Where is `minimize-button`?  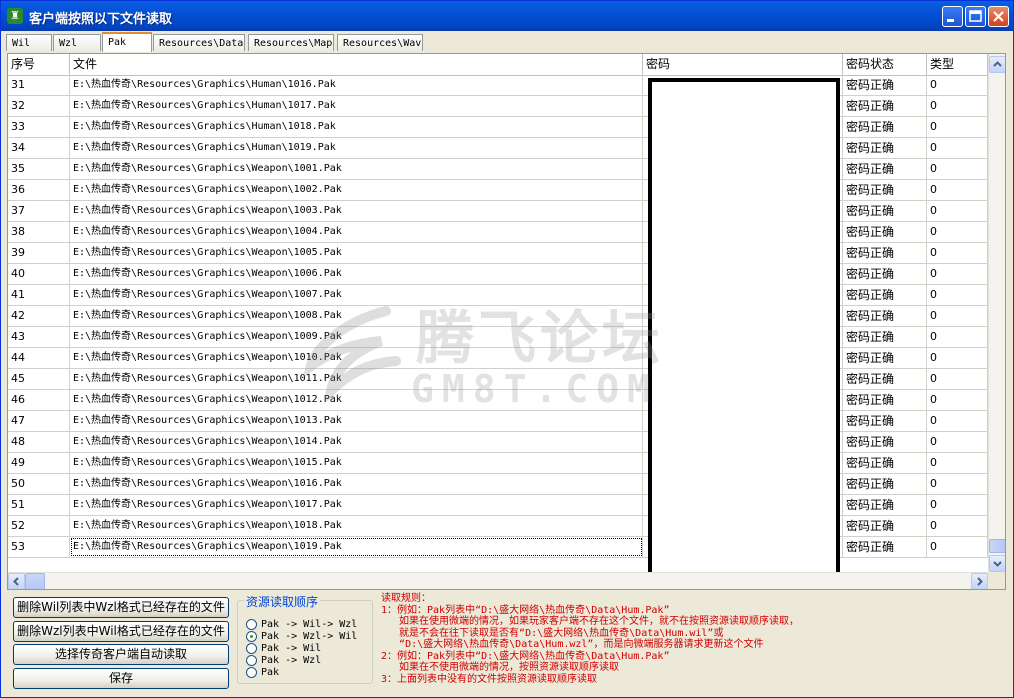
minimize-button is located at coordinates (952, 16).